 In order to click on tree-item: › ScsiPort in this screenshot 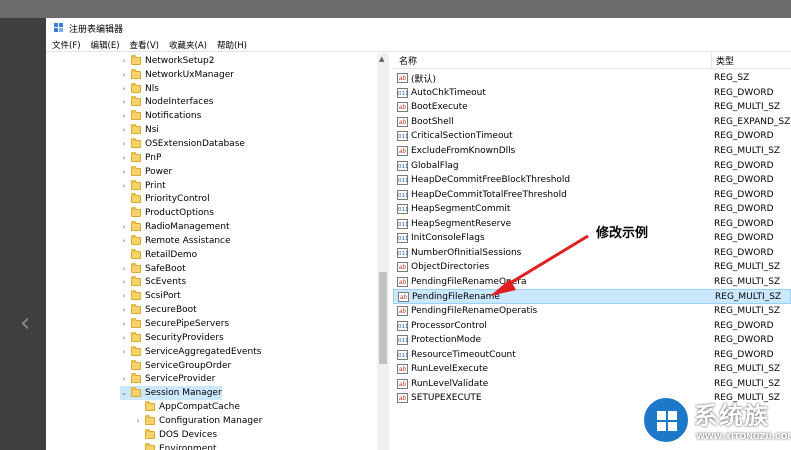, I will do `click(150, 296)`.